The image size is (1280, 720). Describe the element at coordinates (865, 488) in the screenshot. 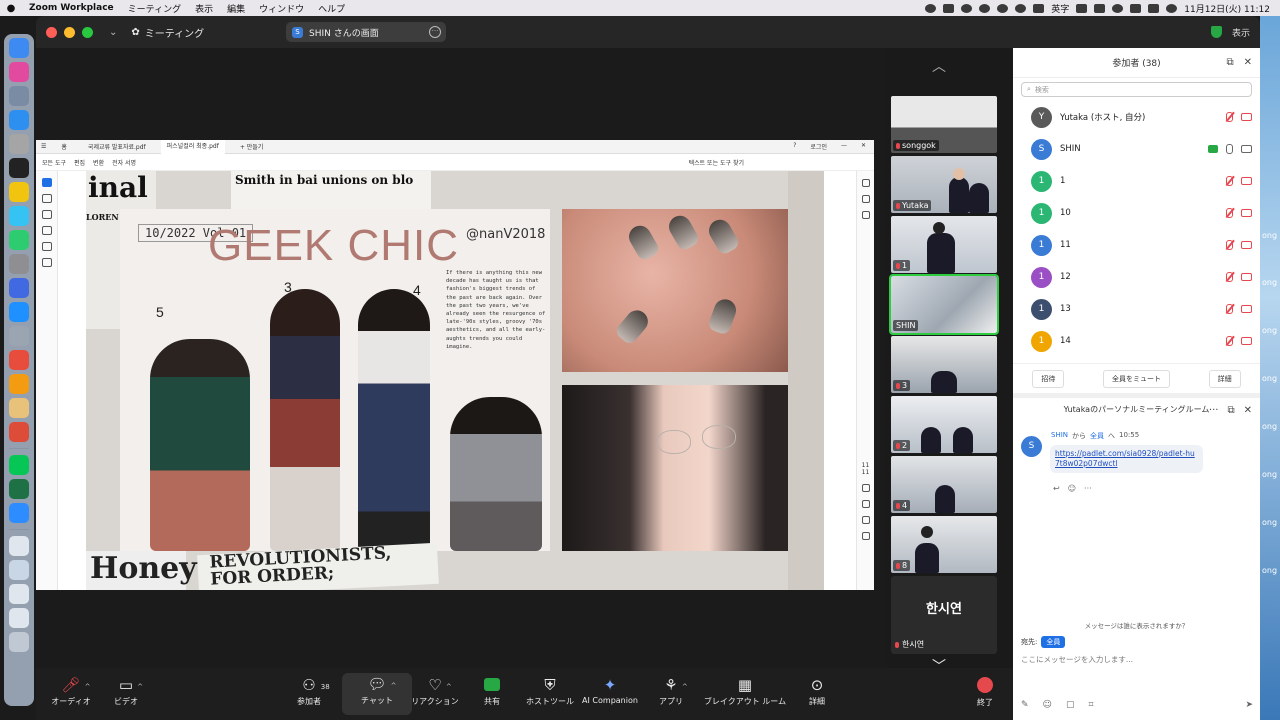

I see `page-up-icon` at that location.